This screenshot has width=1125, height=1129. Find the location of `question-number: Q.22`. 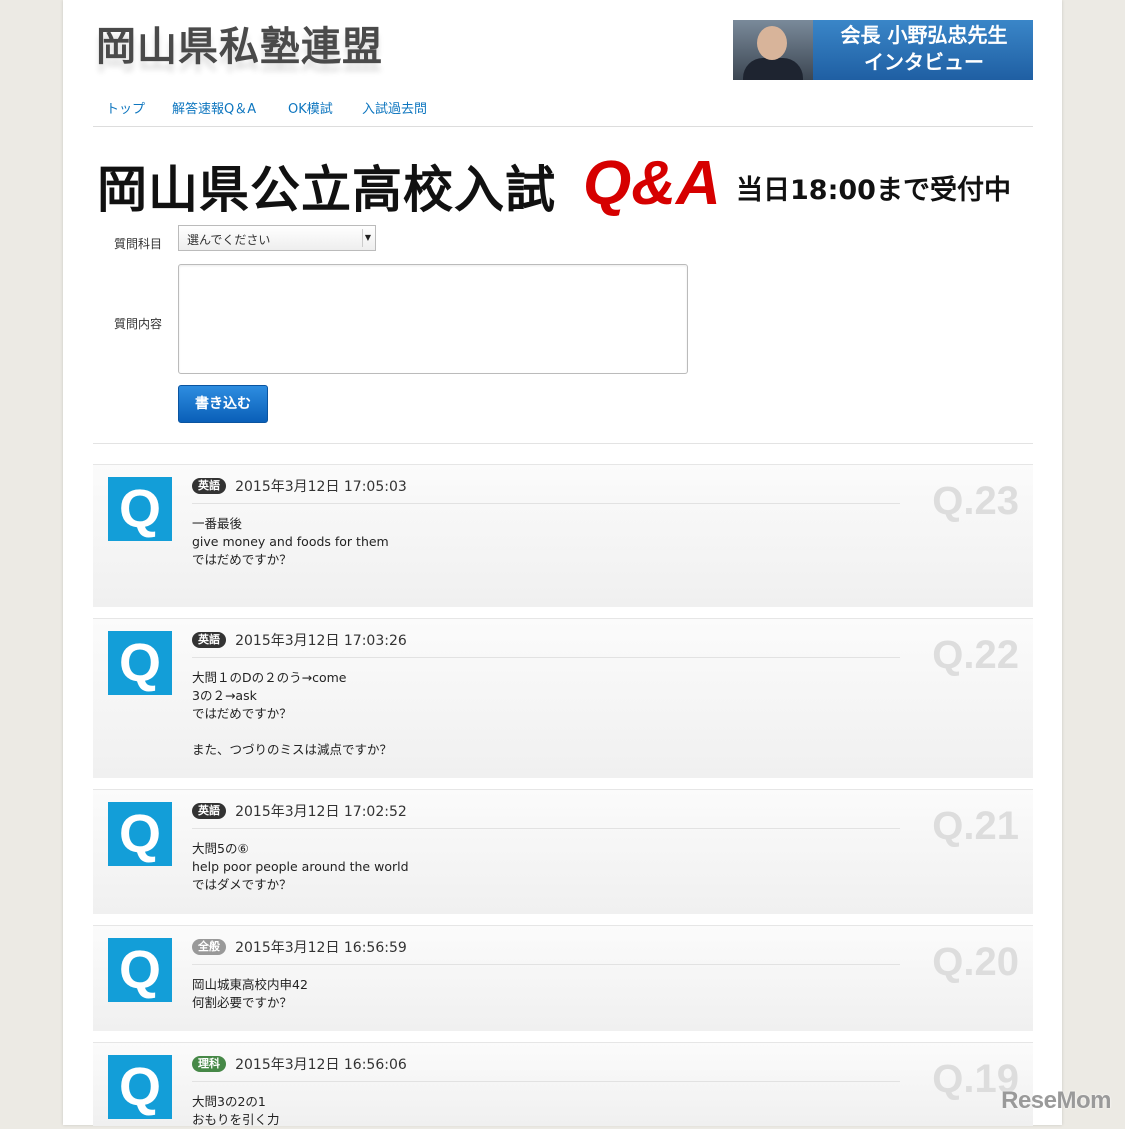

question-number: Q.22 is located at coordinates (975, 655).